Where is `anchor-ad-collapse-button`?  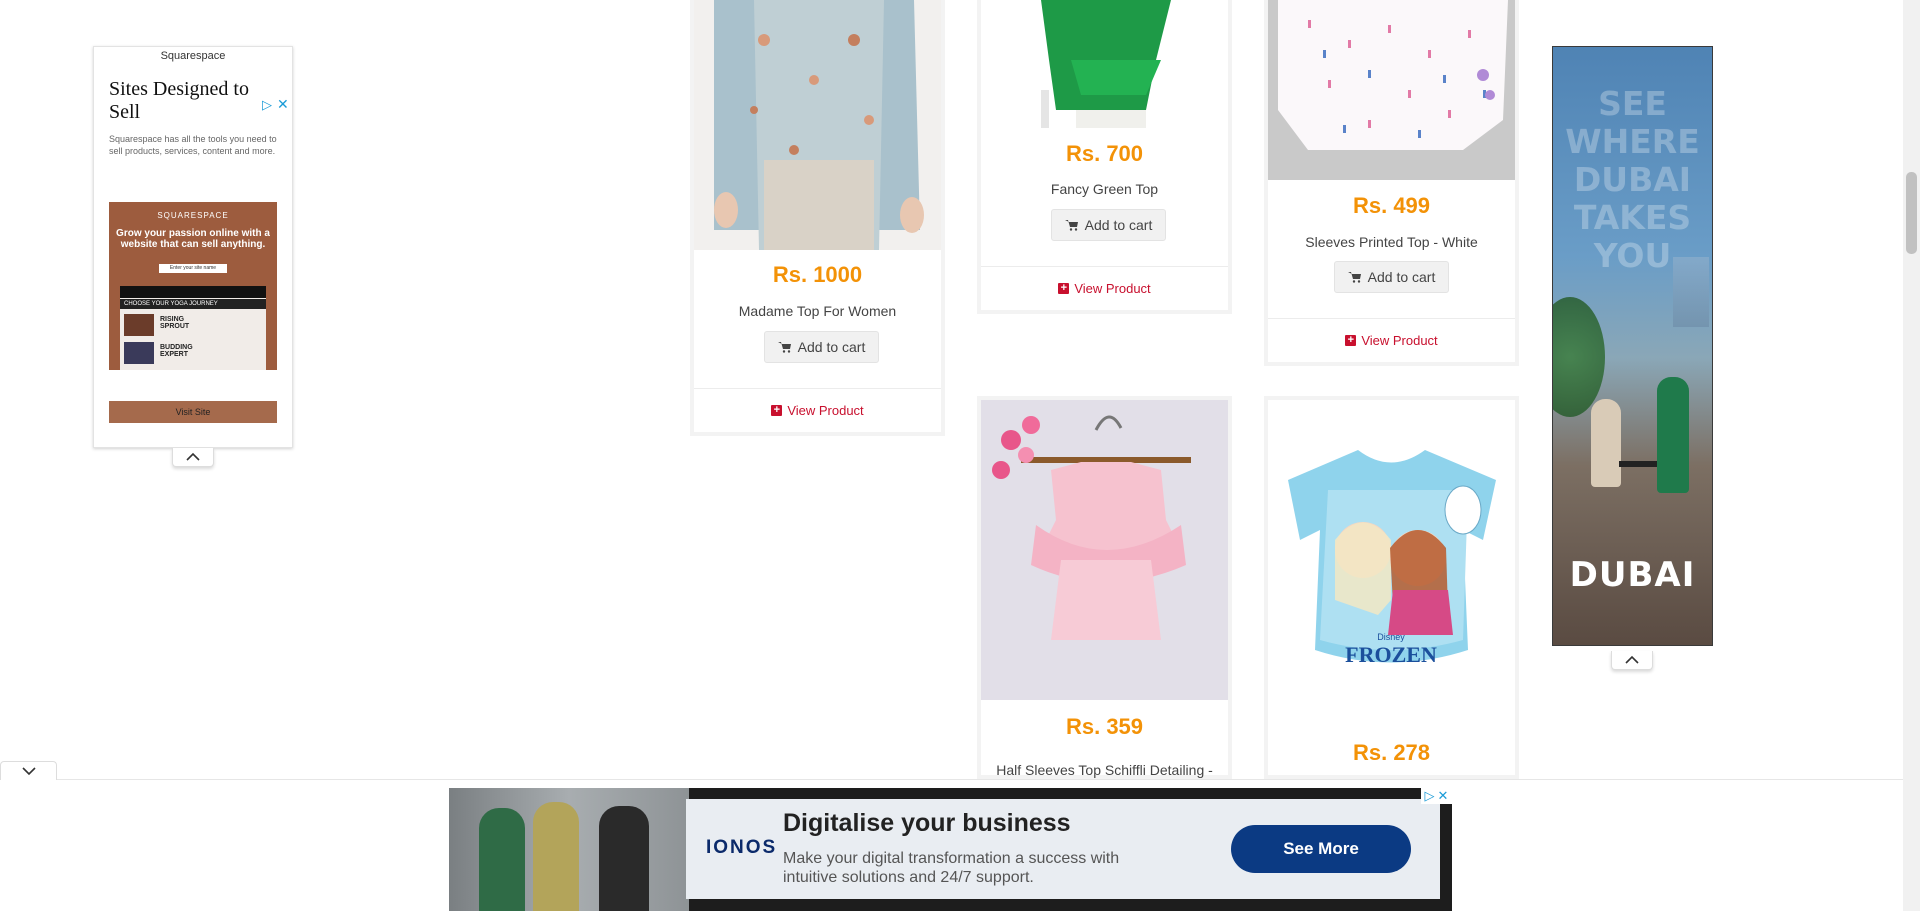
anchor-ad-collapse-button is located at coordinates (28, 770).